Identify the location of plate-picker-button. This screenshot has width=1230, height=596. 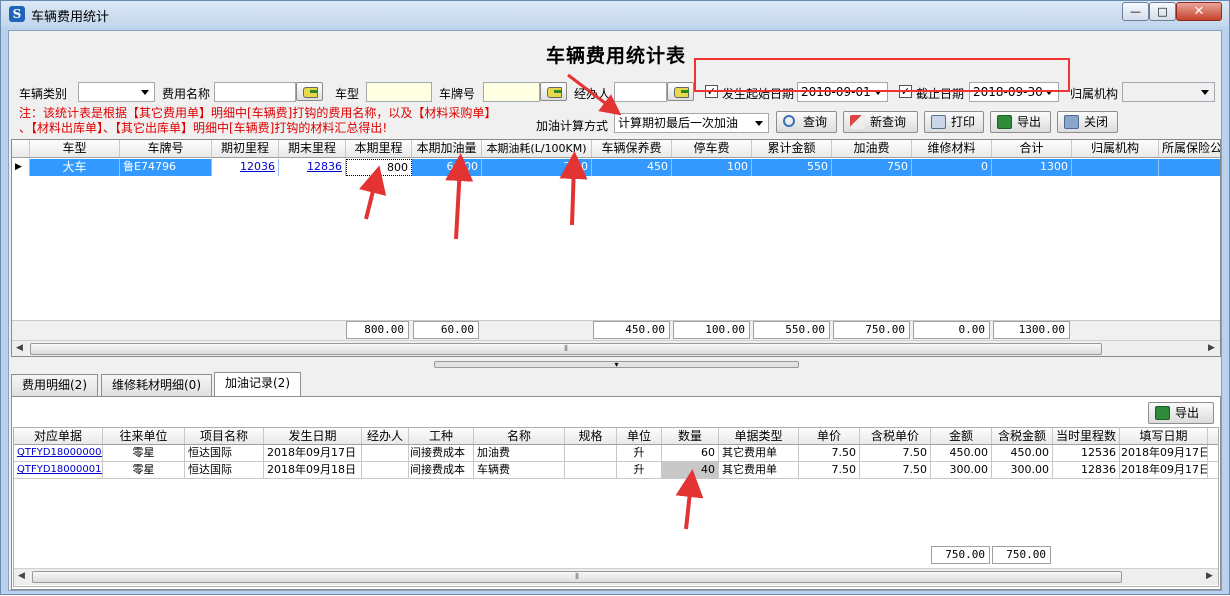
(553, 91).